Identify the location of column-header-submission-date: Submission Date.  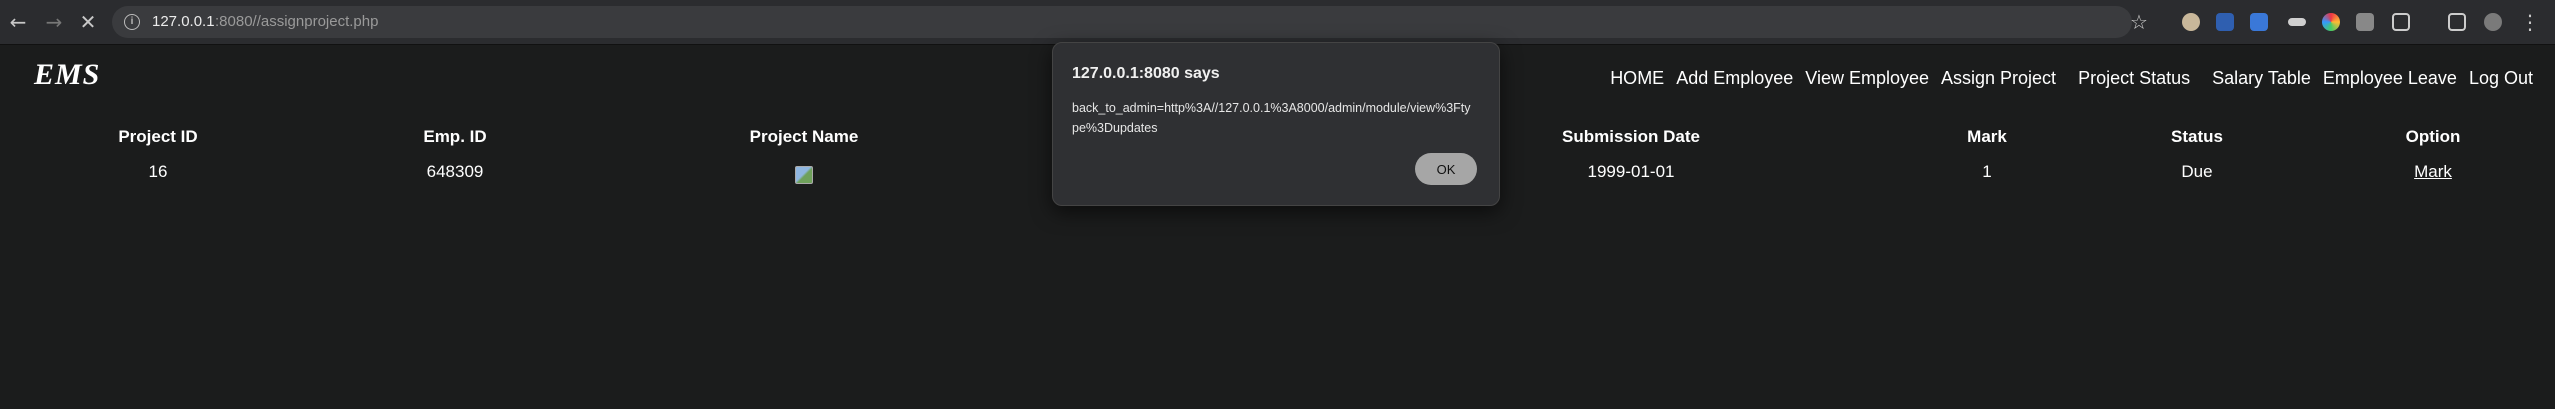
(1631, 136).